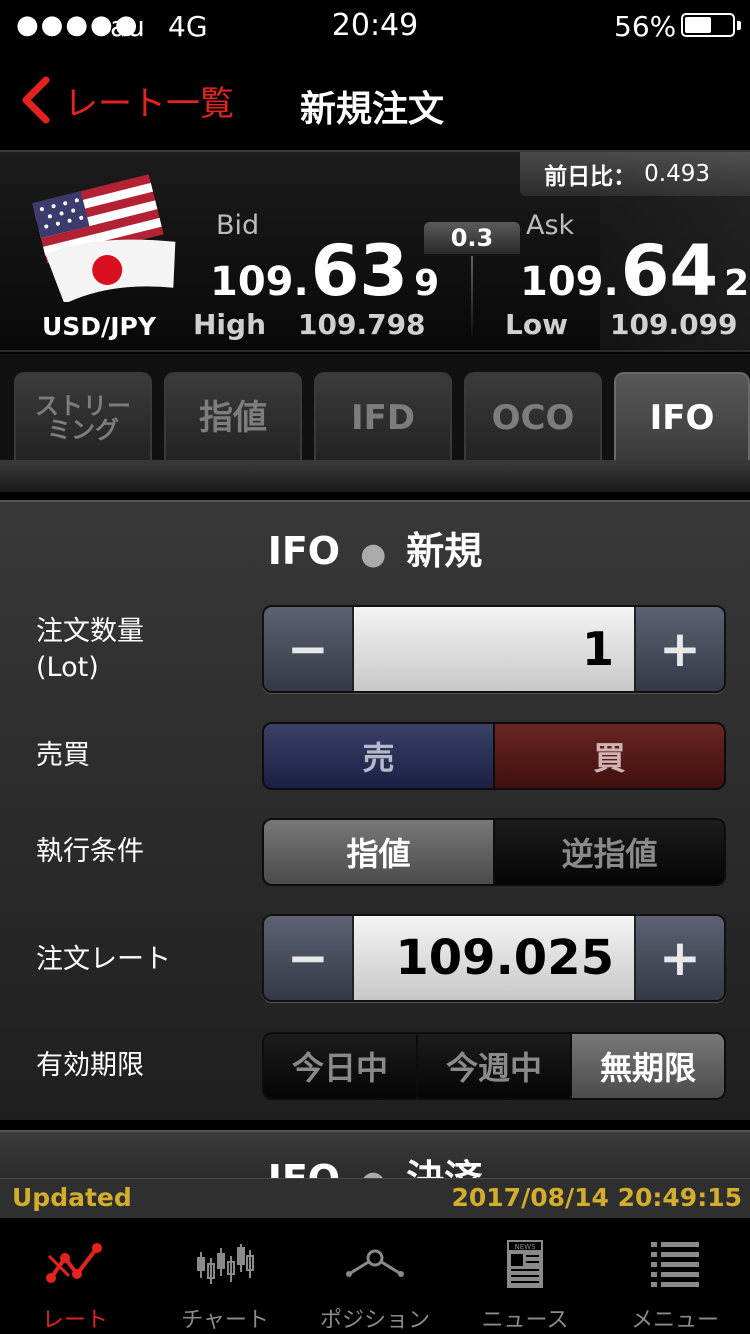 The width and height of the screenshot is (750, 1334). I want to click on low-label: Low, so click(536, 324).